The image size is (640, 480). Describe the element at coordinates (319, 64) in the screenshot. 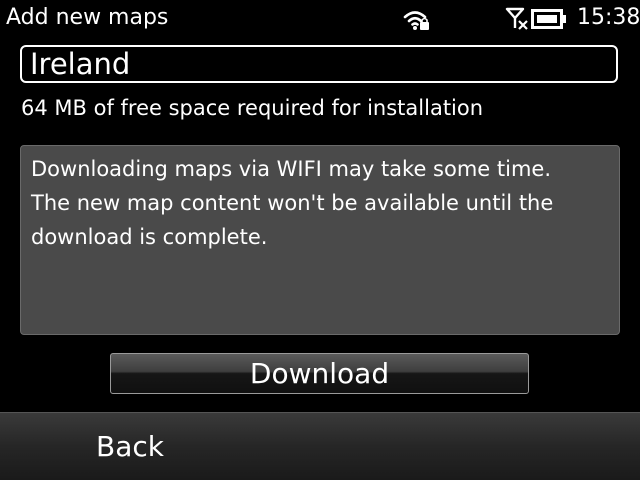

I see `map-region-field: Ireland` at that location.